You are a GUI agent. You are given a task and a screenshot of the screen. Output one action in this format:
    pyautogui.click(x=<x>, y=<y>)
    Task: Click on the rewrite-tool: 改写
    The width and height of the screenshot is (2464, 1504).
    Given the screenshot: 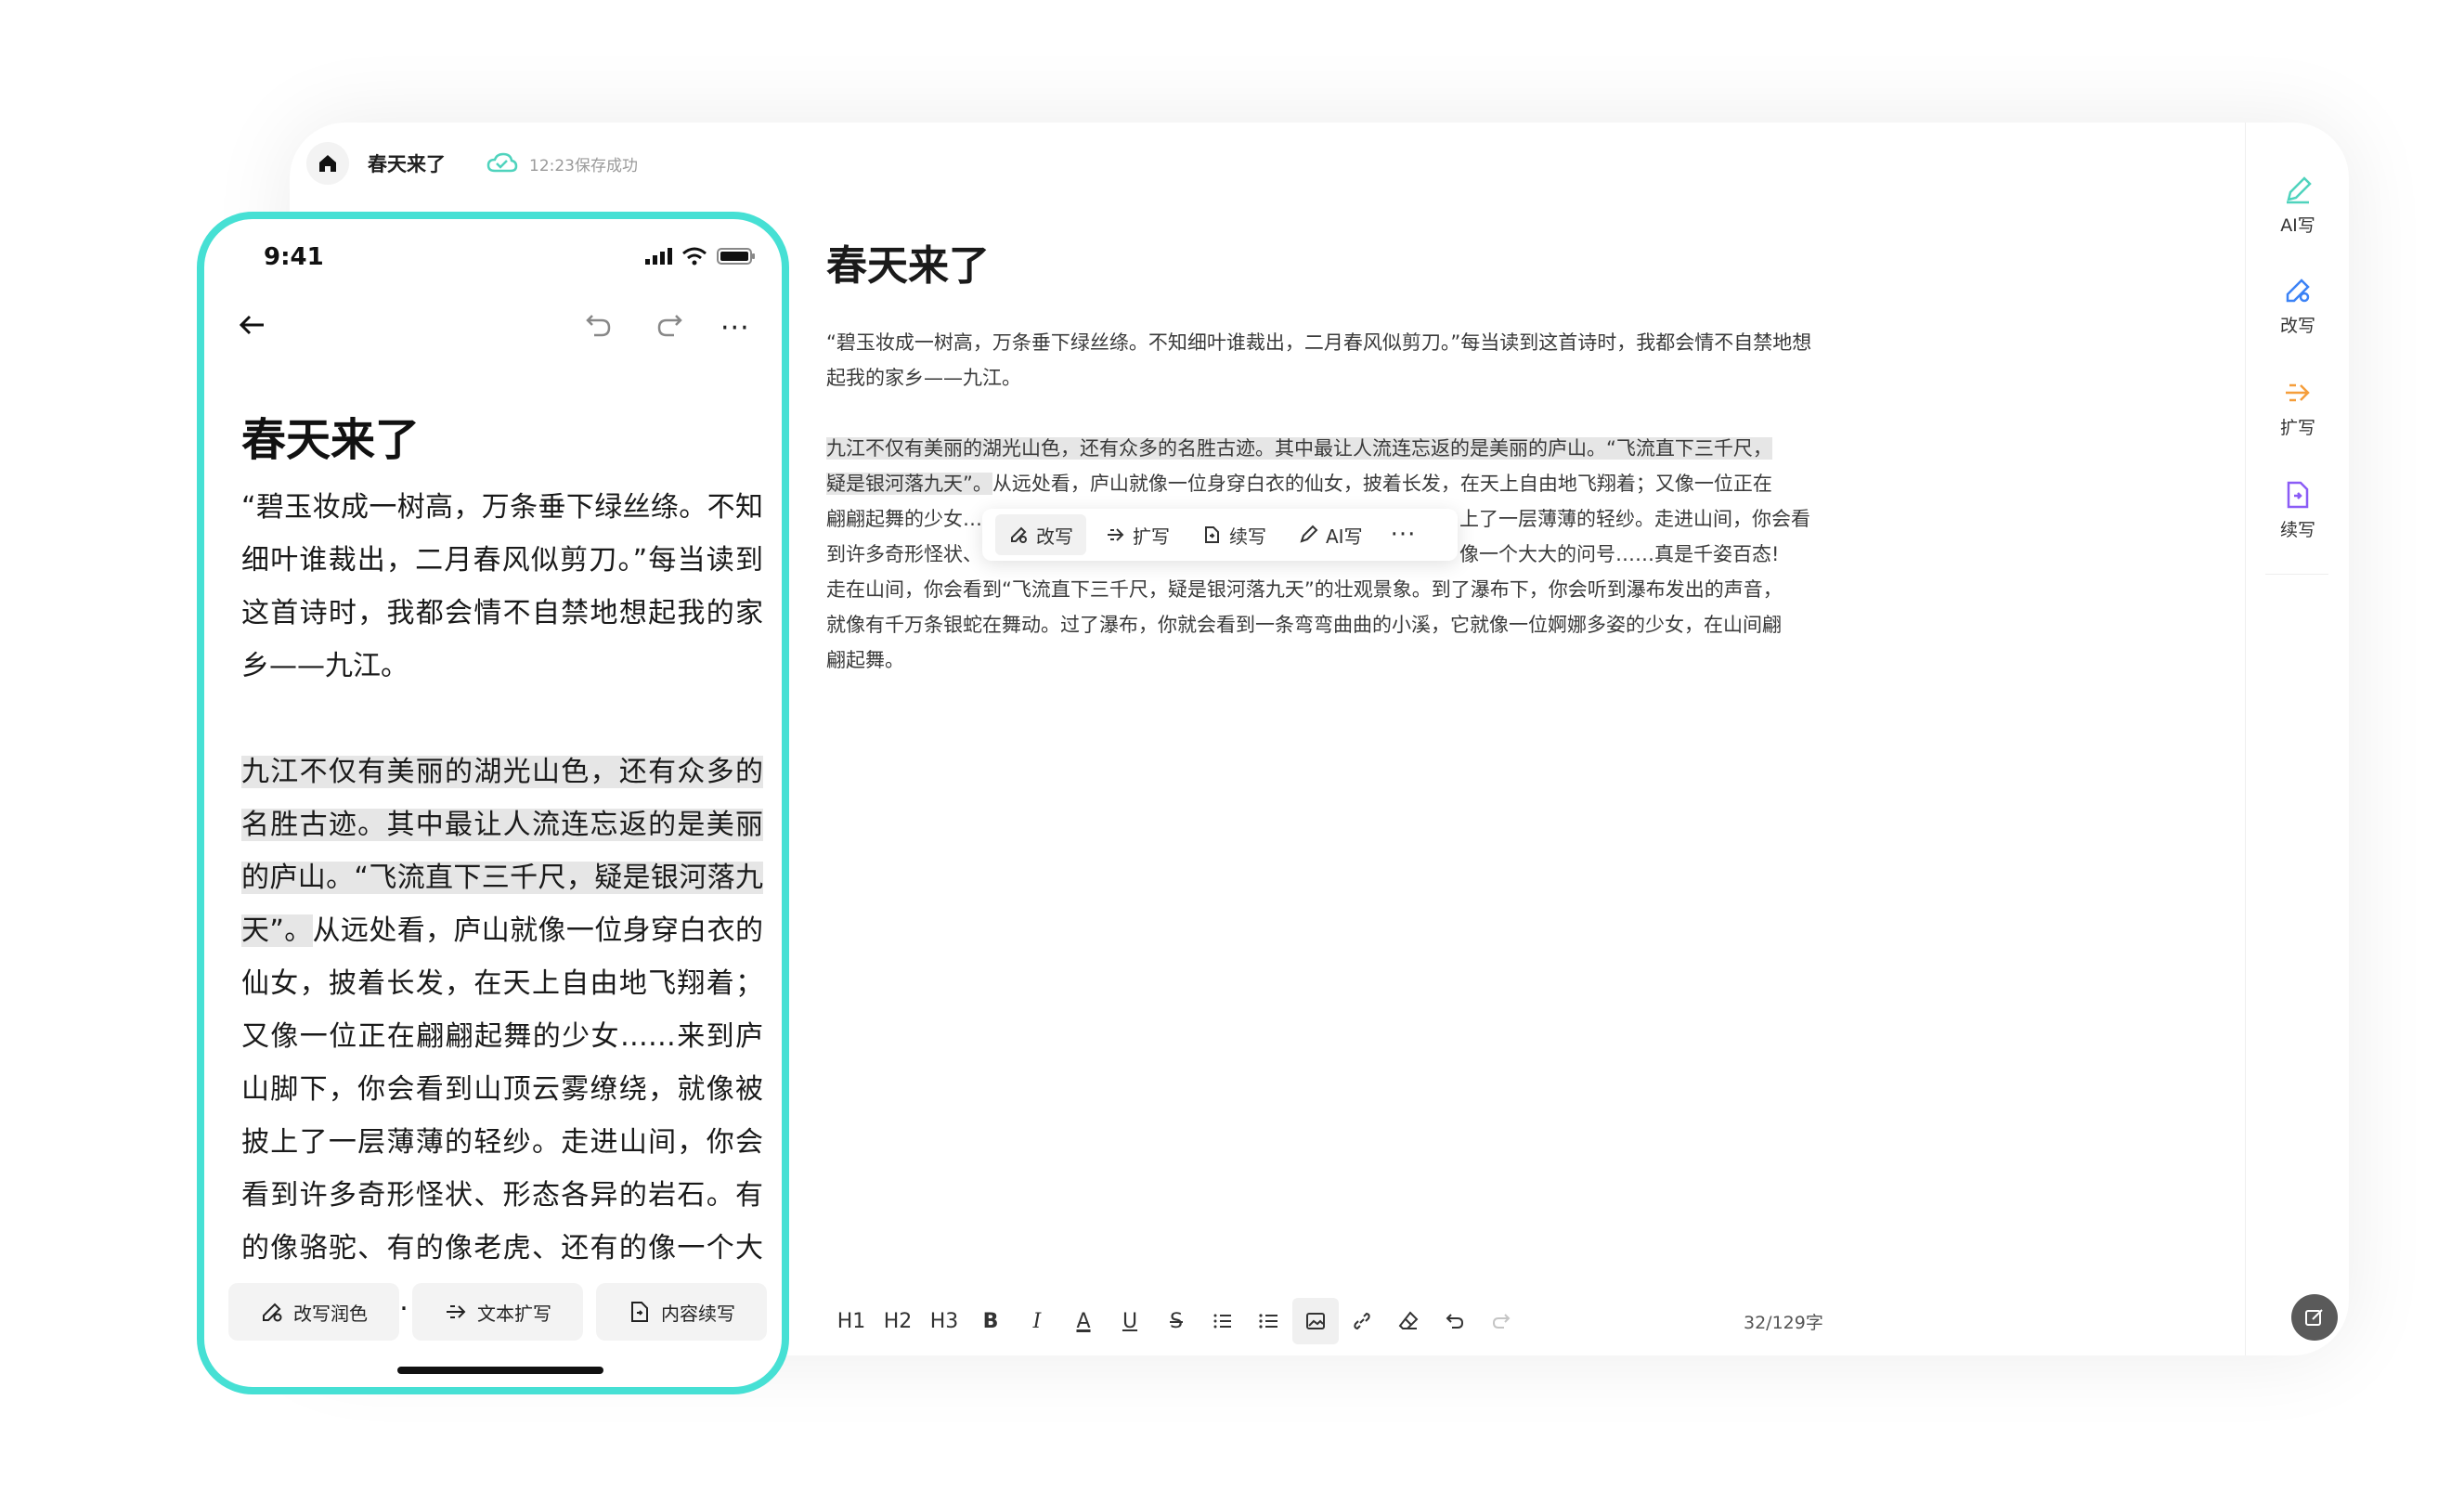 What is the action you would take?
    pyautogui.click(x=2298, y=306)
    